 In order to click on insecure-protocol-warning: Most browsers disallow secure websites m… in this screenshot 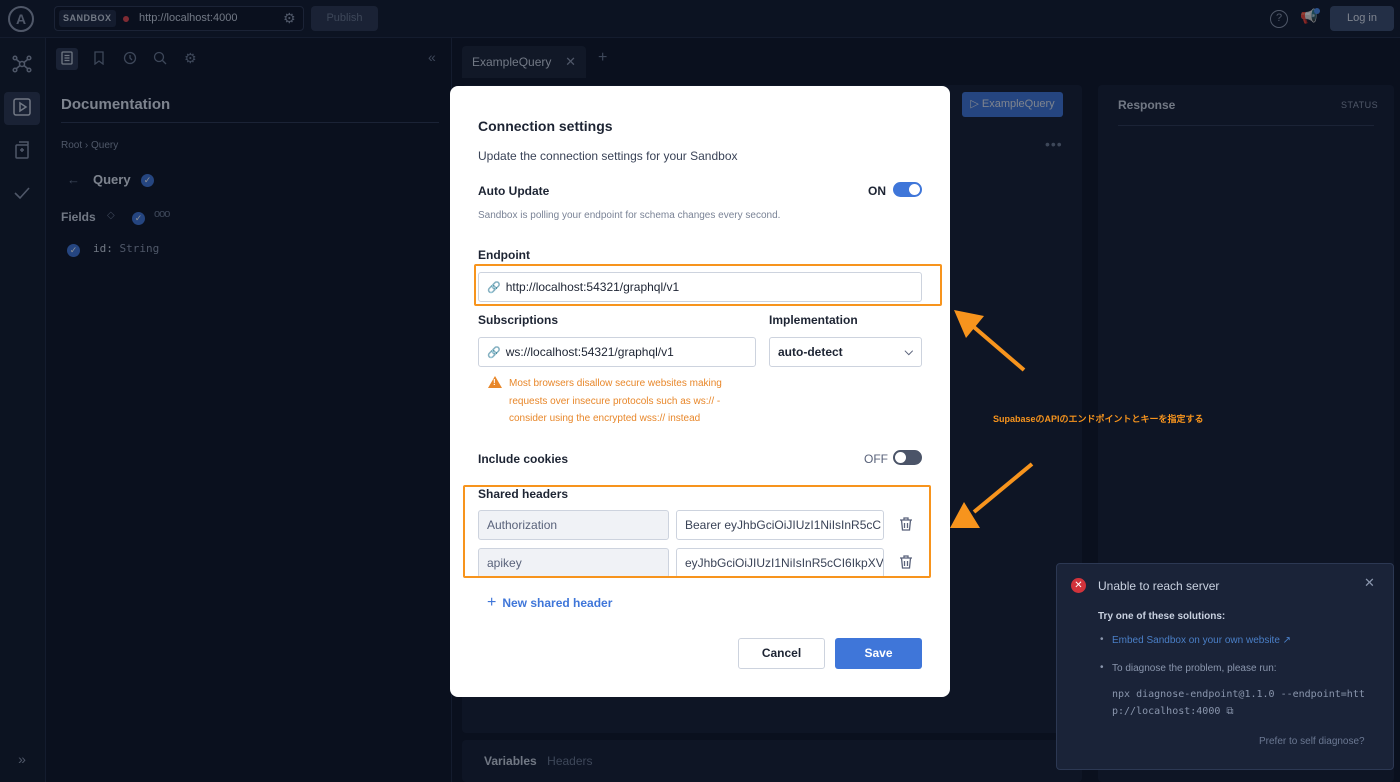, I will do `click(615, 401)`.